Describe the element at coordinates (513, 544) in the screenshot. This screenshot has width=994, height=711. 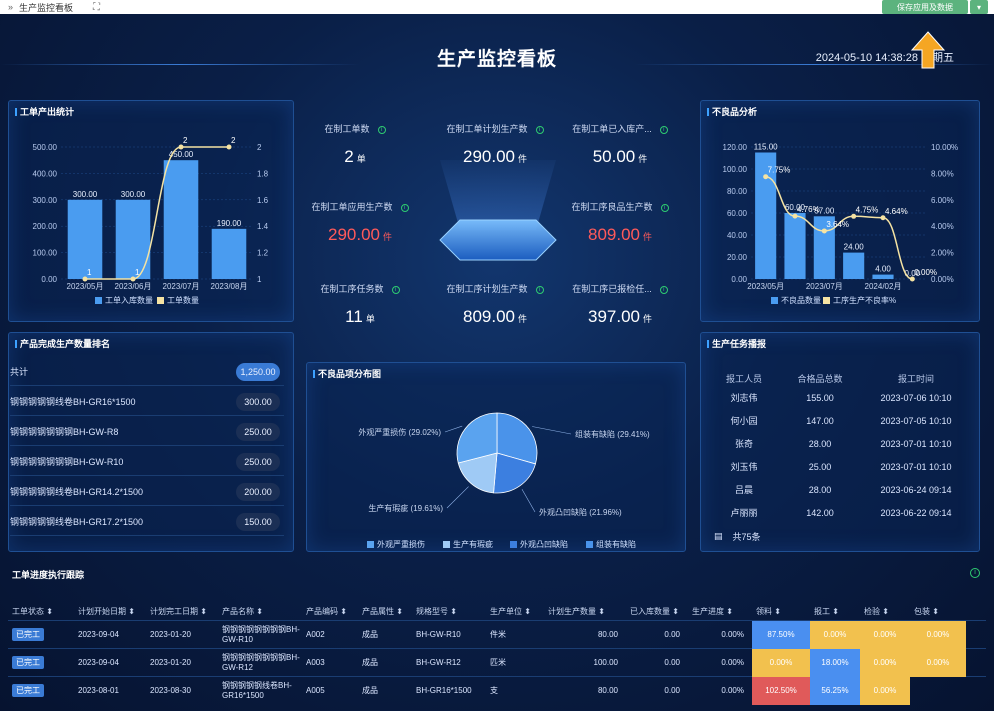
I see `legend-swatch` at that location.